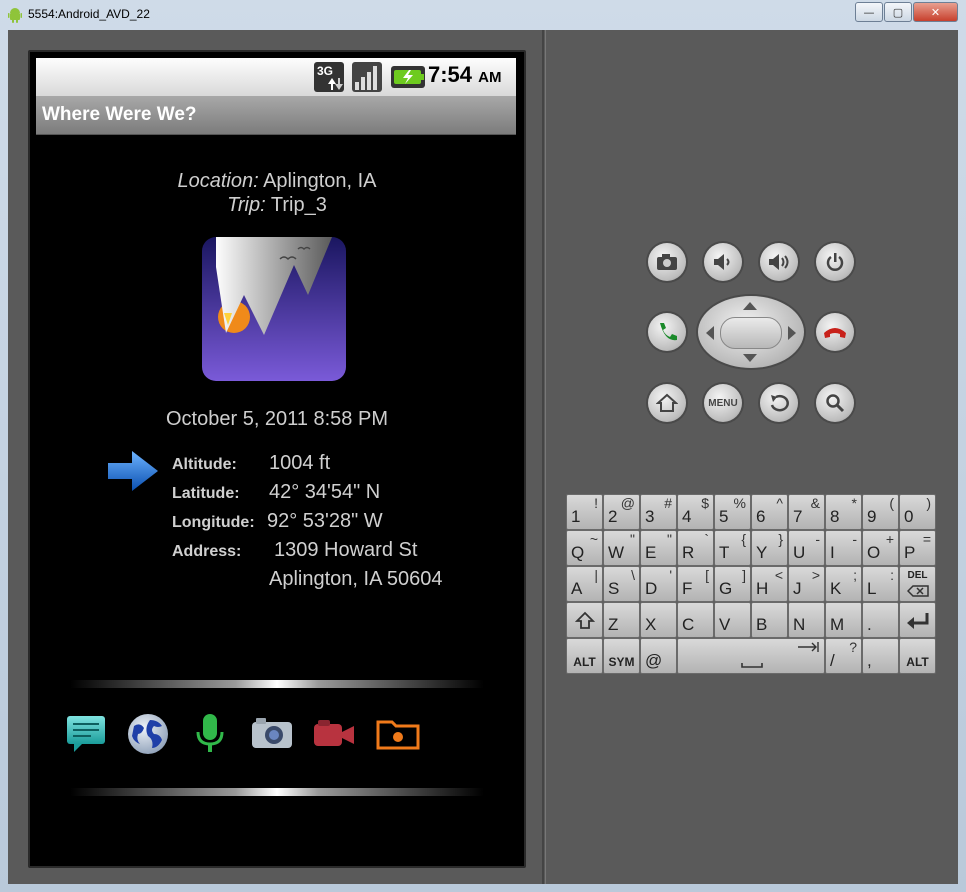 The height and width of the screenshot is (892, 966). What do you see at coordinates (658, 584) in the screenshot?
I see `key-d: D '` at bounding box center [658, 584].